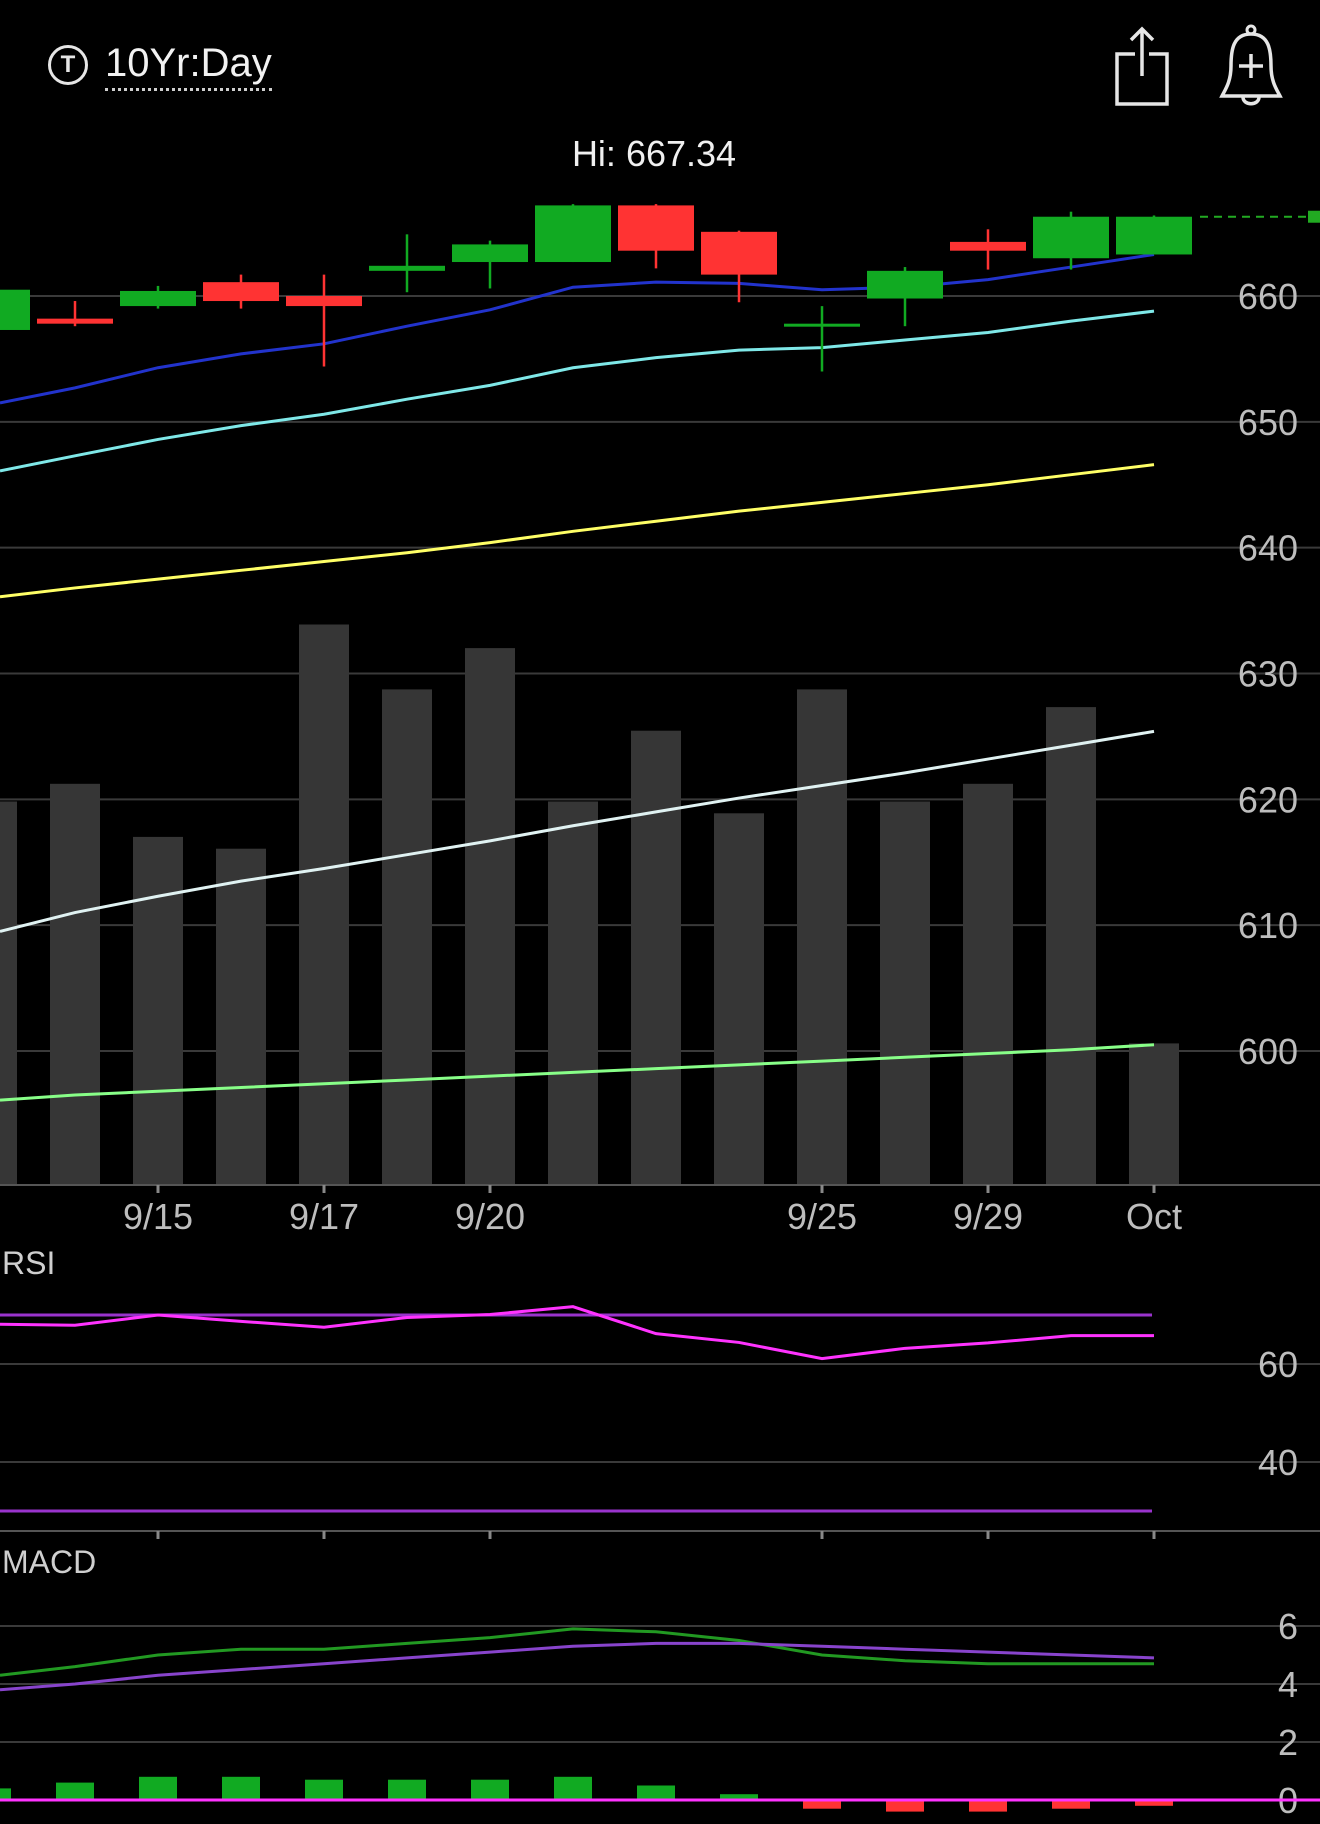 This screenshot has height=1824, width=1320. What do you see at coordinates (158, 1216) in the screenshot?
I see `x-axis-label: 9/15` at bounding box center [158, 1216].